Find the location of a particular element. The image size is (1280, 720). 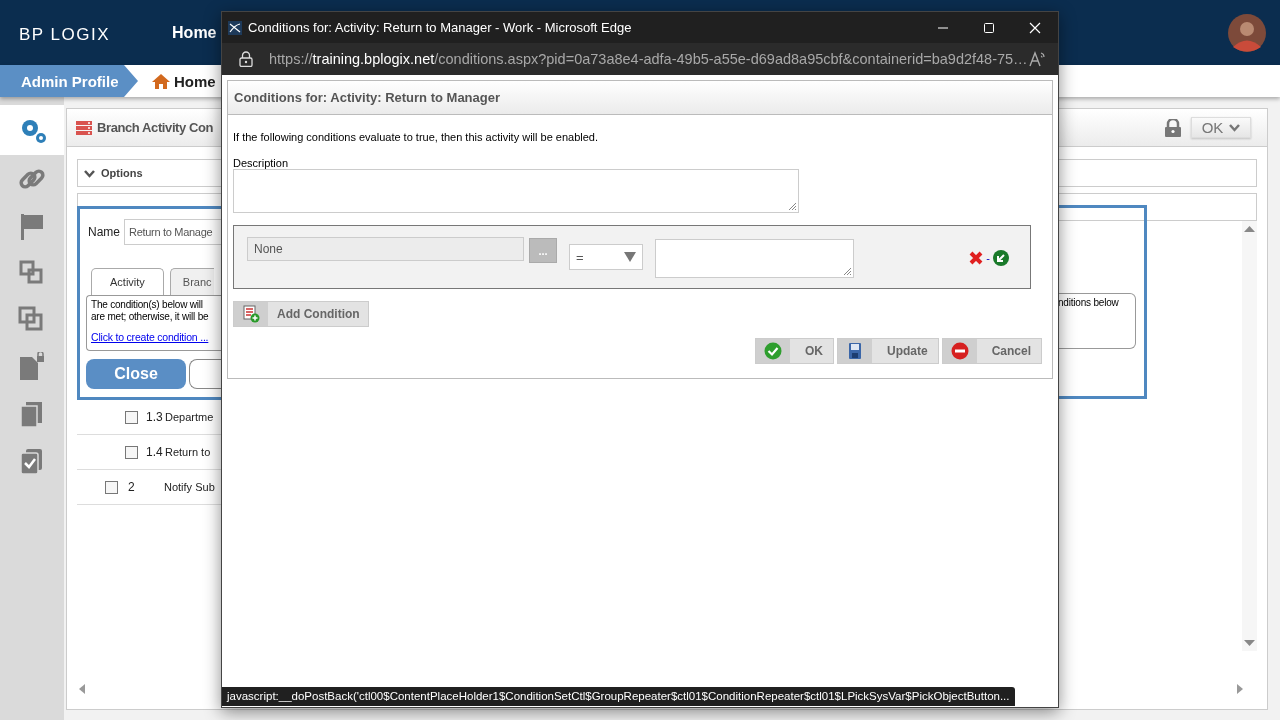

dialog-heading: Conditions for: Activity: Return to Manager is located at coordinates (367, 97).